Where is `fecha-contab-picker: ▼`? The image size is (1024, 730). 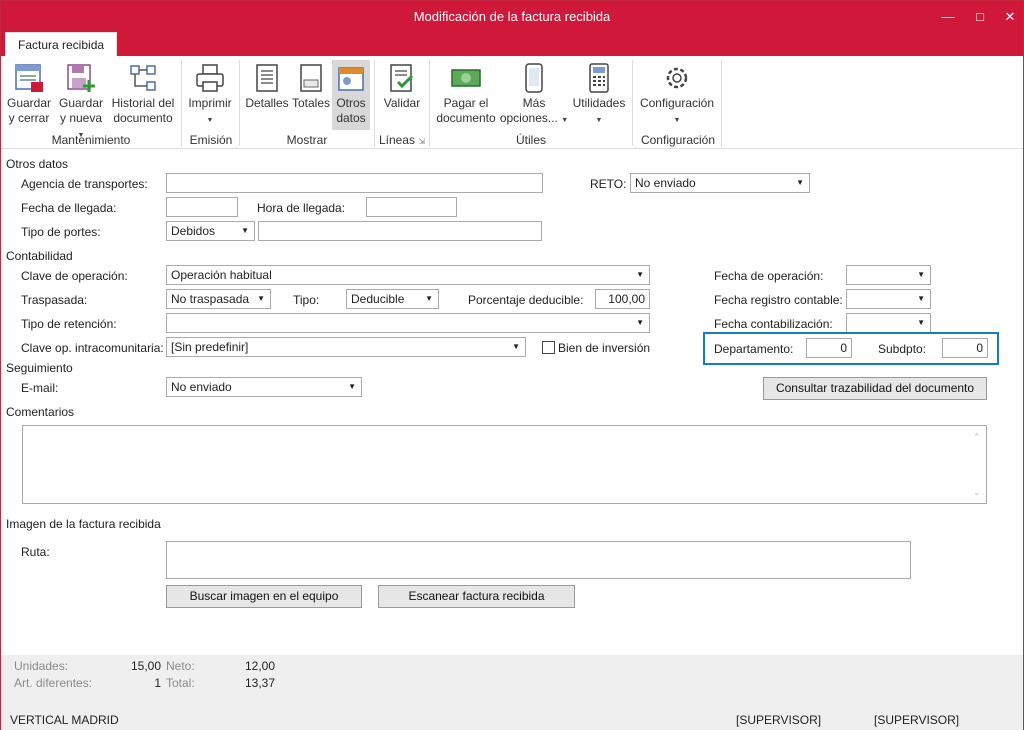 fecha-contab-picker: ▼ is located at coordinates (888, 323).